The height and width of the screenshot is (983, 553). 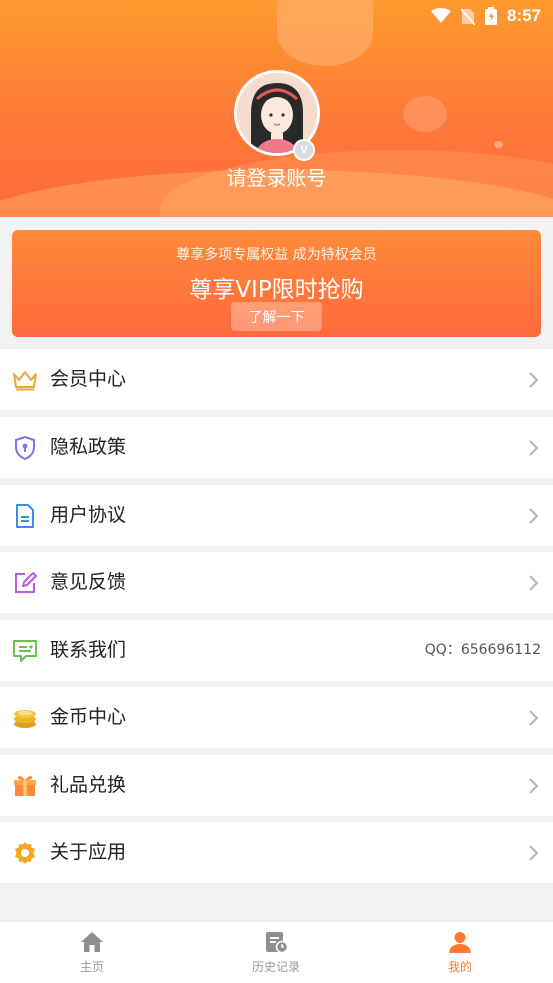 I want to click on crown-icon, so click(x=25, y=380).